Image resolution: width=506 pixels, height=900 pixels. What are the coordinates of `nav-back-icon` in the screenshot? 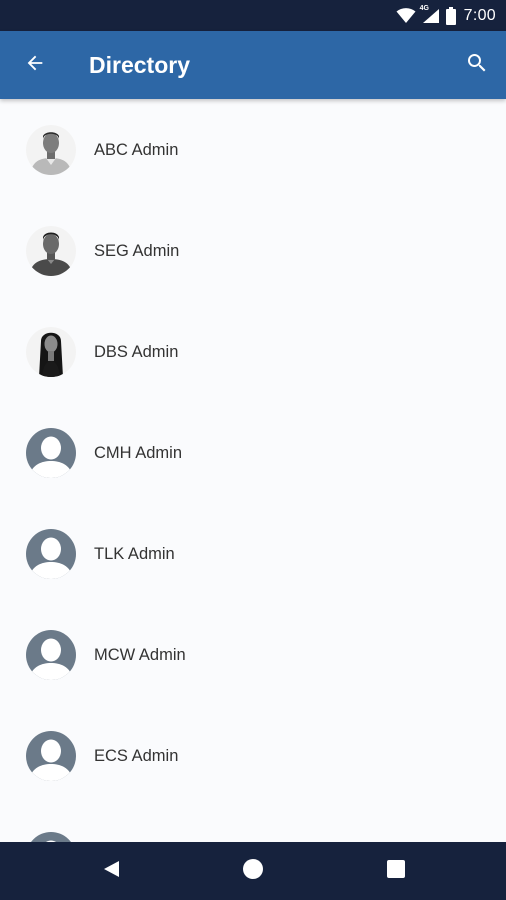 It's located at (111, 871).